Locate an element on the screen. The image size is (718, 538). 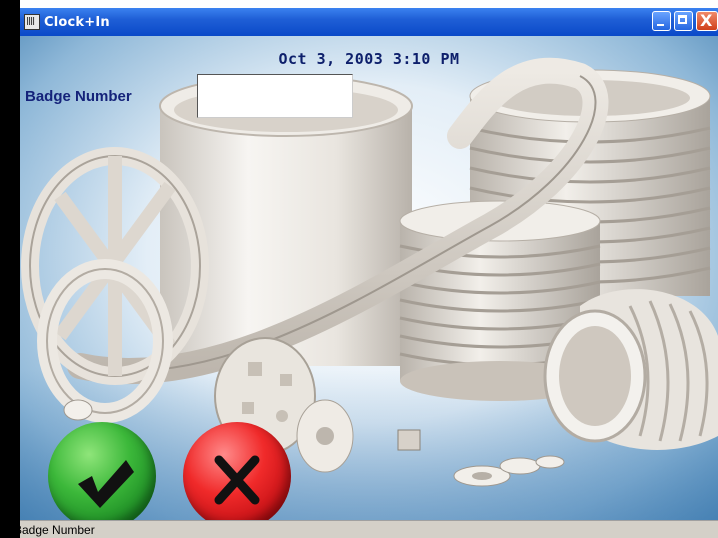
top-margin is located at coordinates (359, 4).